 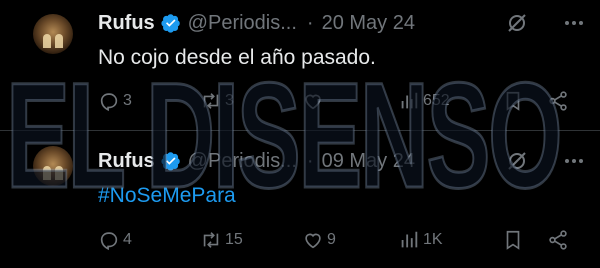 I want to click on reply-button: 3, so click(x=115, y=101).